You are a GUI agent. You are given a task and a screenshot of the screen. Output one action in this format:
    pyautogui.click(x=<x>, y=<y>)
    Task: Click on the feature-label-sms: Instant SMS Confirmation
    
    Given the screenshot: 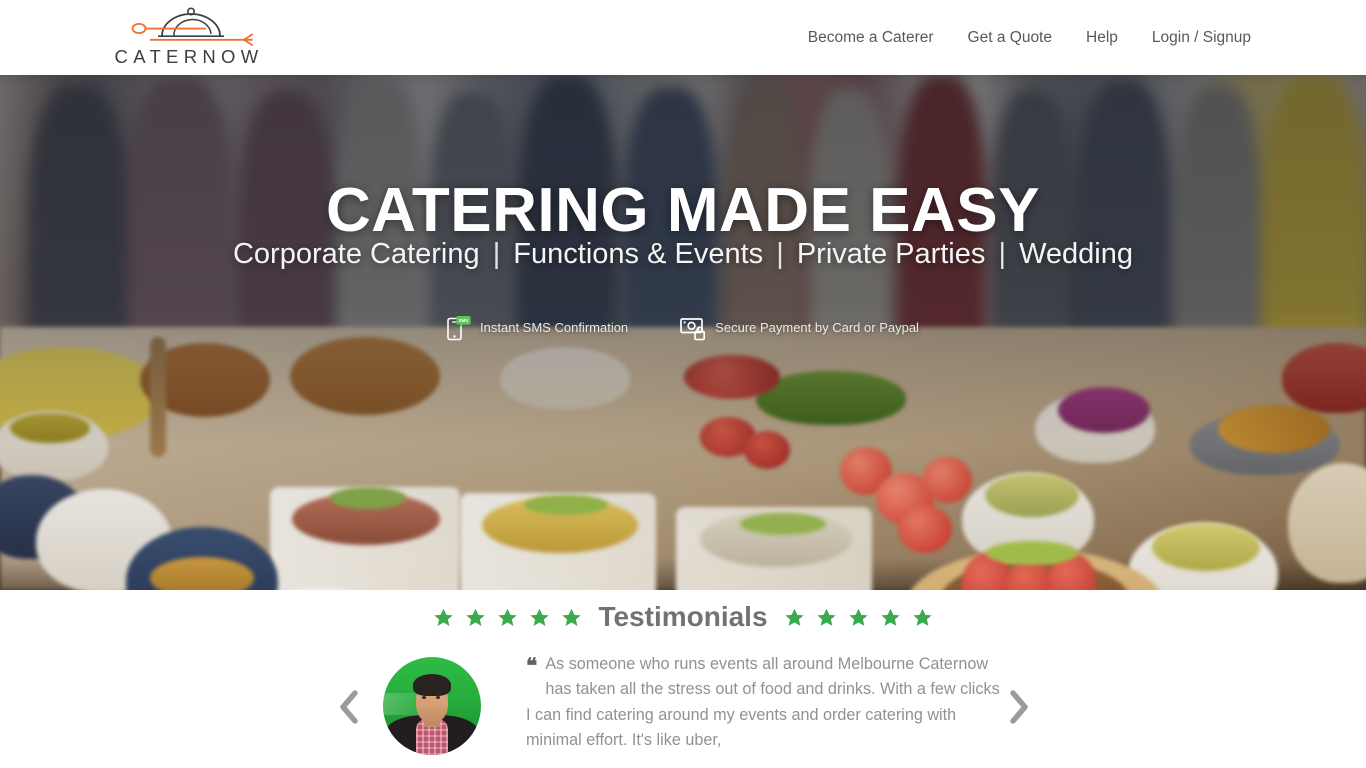 What is the action you would take?
    pyautogui.click(x=554, y=327)
    